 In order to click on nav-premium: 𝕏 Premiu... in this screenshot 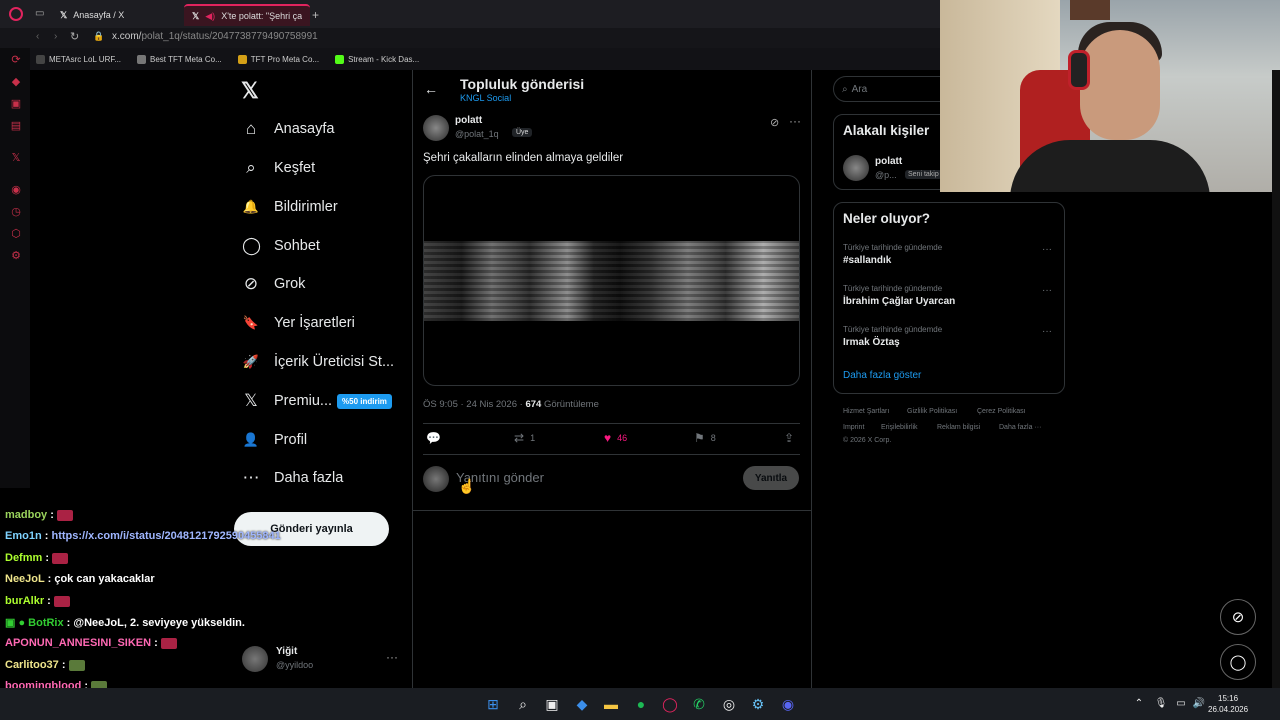, I will do `click(287, 401)`.